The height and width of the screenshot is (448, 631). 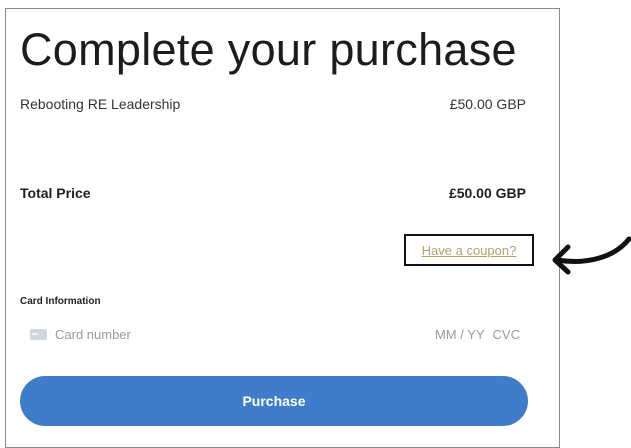 What do you see at coordinates (591, 255) in the screenshot?
I see `curved-arrow-annotation` at bounding box center [591, 255].